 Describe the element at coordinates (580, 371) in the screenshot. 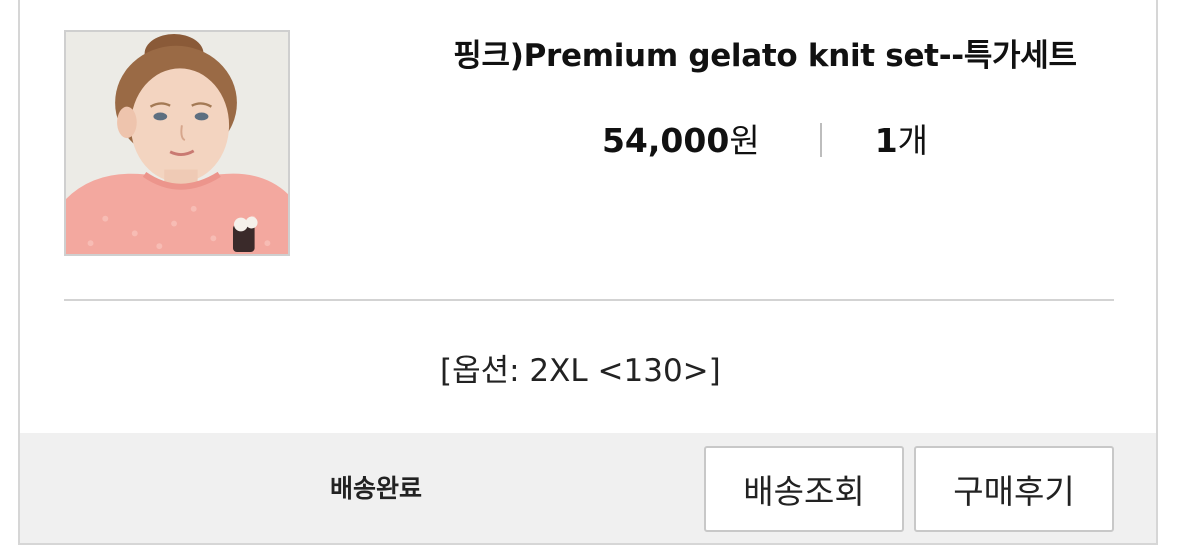

I see `product-option: [옵션: 2XL <130>]` at that location.